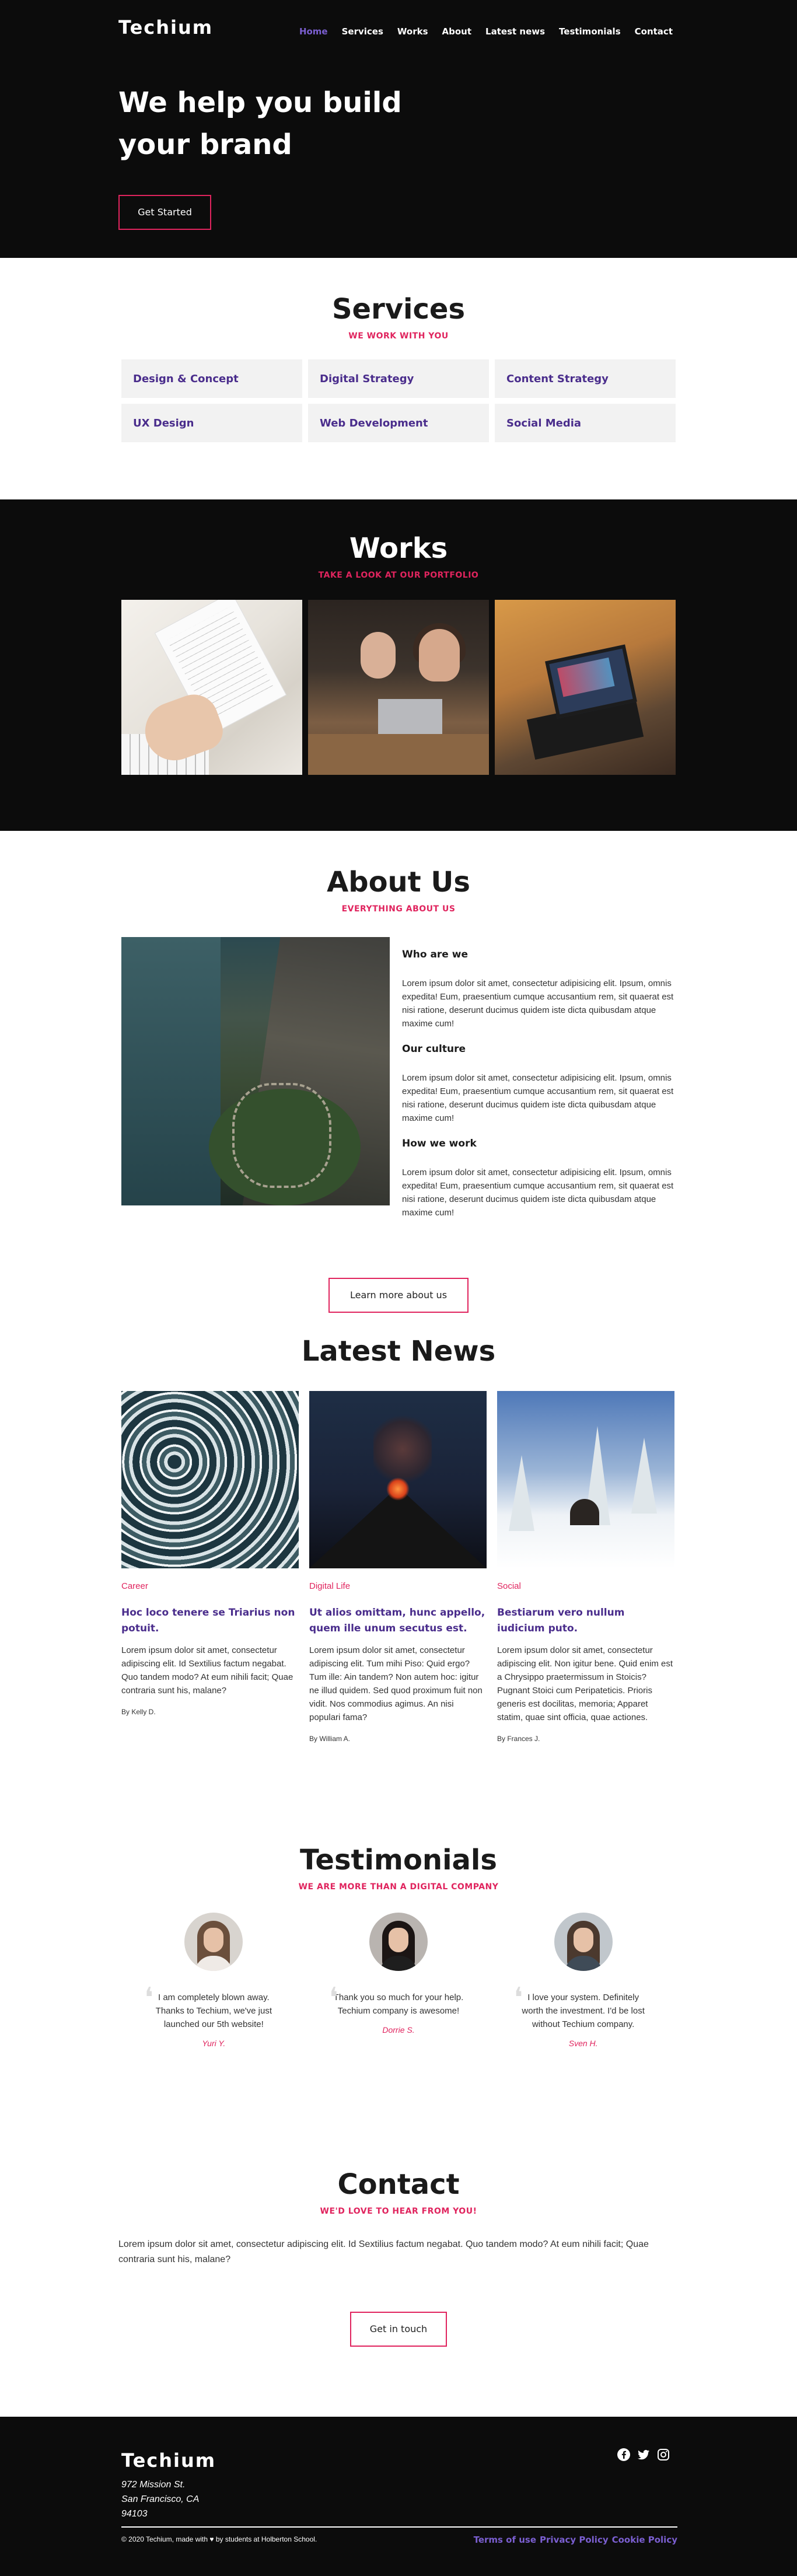  Describe the element at coordinates (435, 954) in the screenshot. I see `about-heading: Who are we` at that location.